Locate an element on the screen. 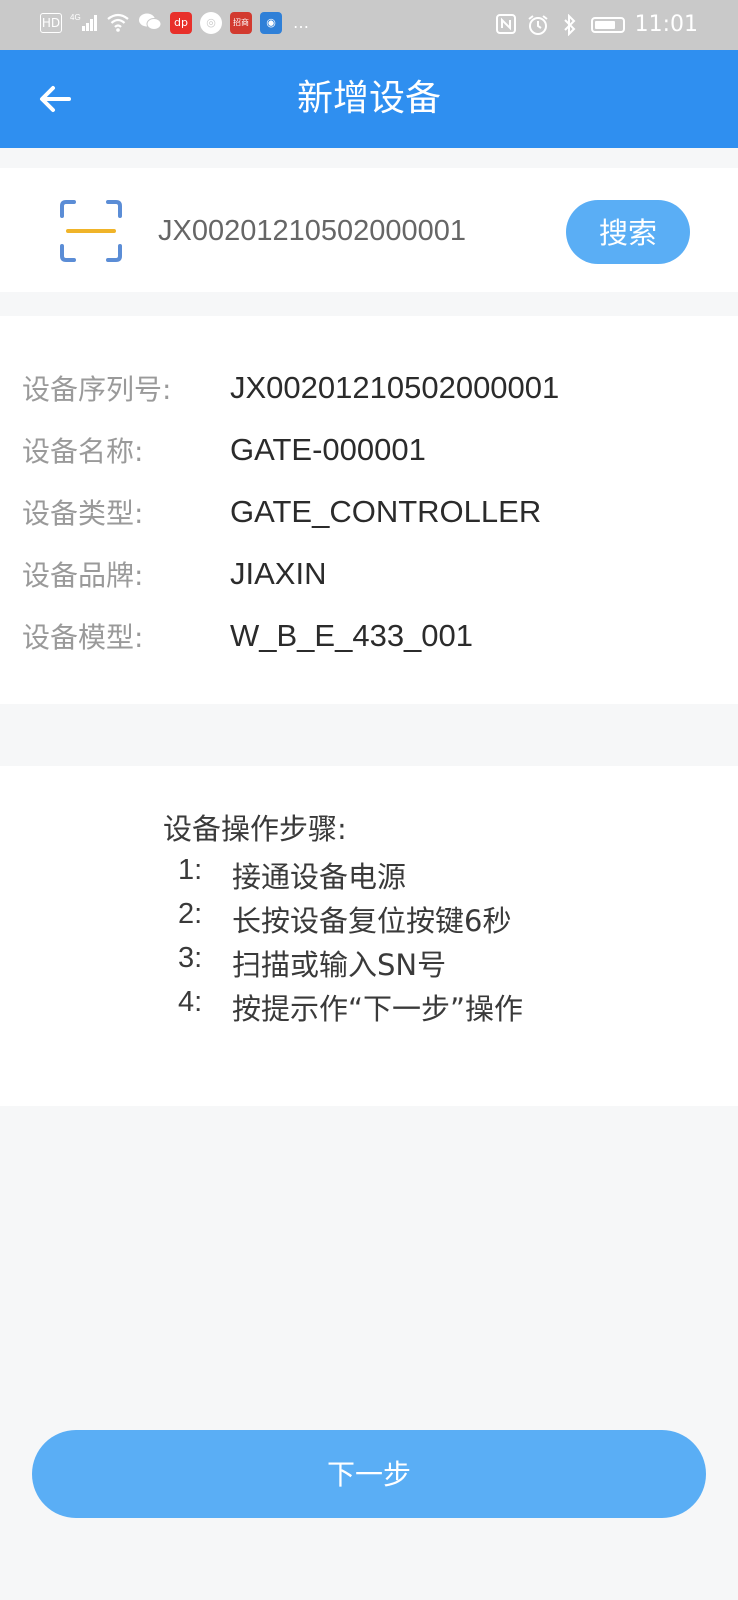 This screenshot has height=1600, width=738. step-text: 按提示作“下一步”操作 is located at coordinates (378, 1009).